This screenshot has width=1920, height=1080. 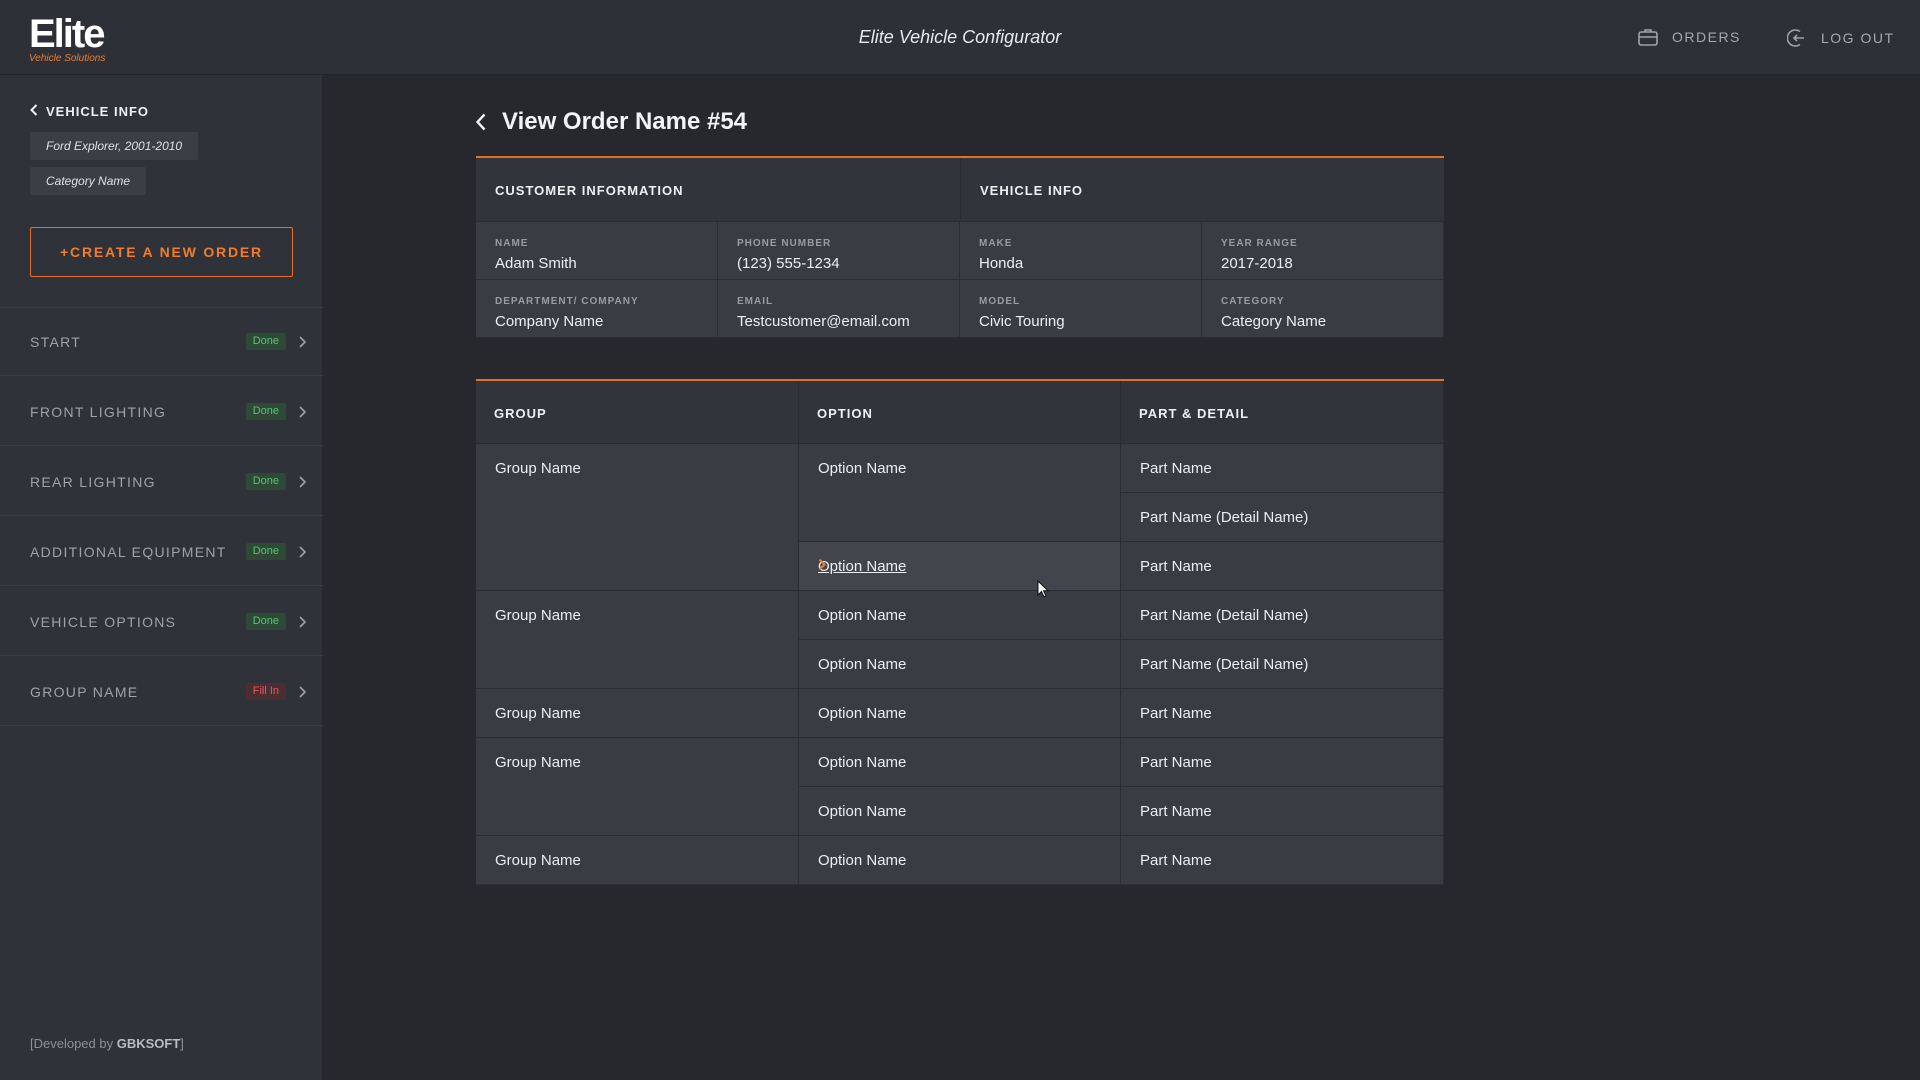 What do you see at coordinates (960, 566) in the screenshot?
I see `option-cell-hovered: Option Name` at bounding box center [960, 566].